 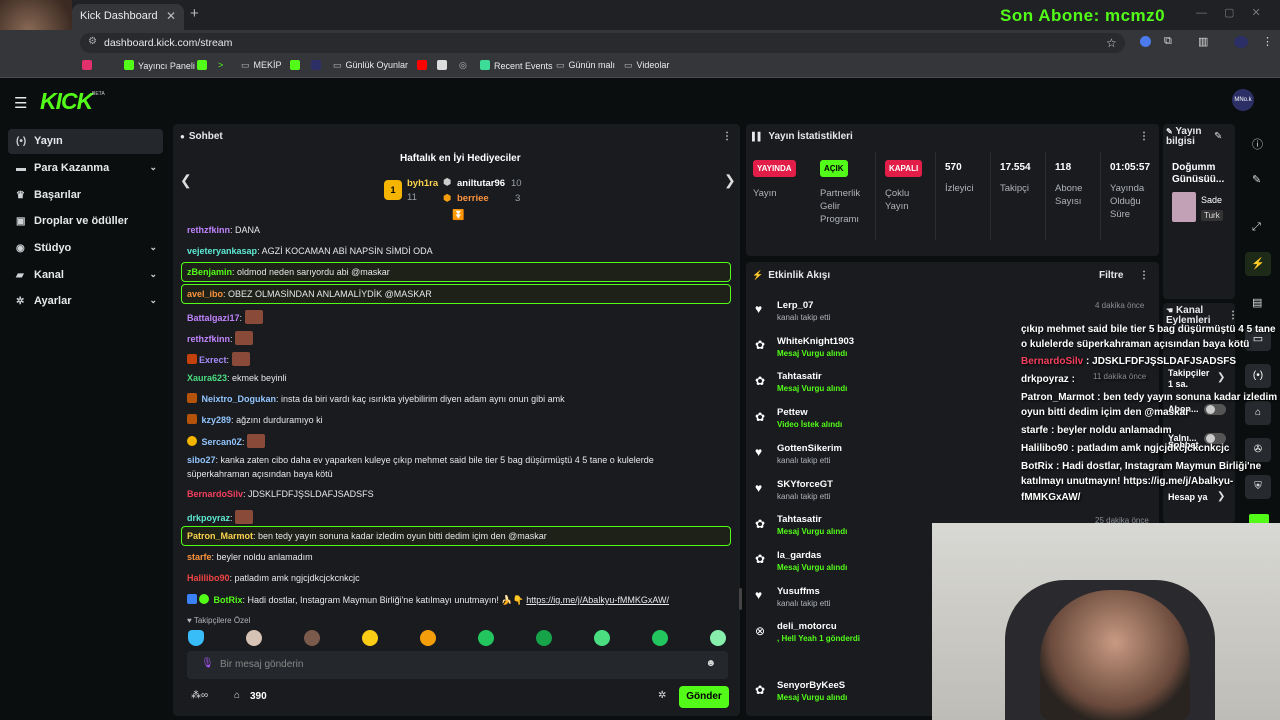 I want to click on bookmark-youtube-icon, so click(x=424, y=65).